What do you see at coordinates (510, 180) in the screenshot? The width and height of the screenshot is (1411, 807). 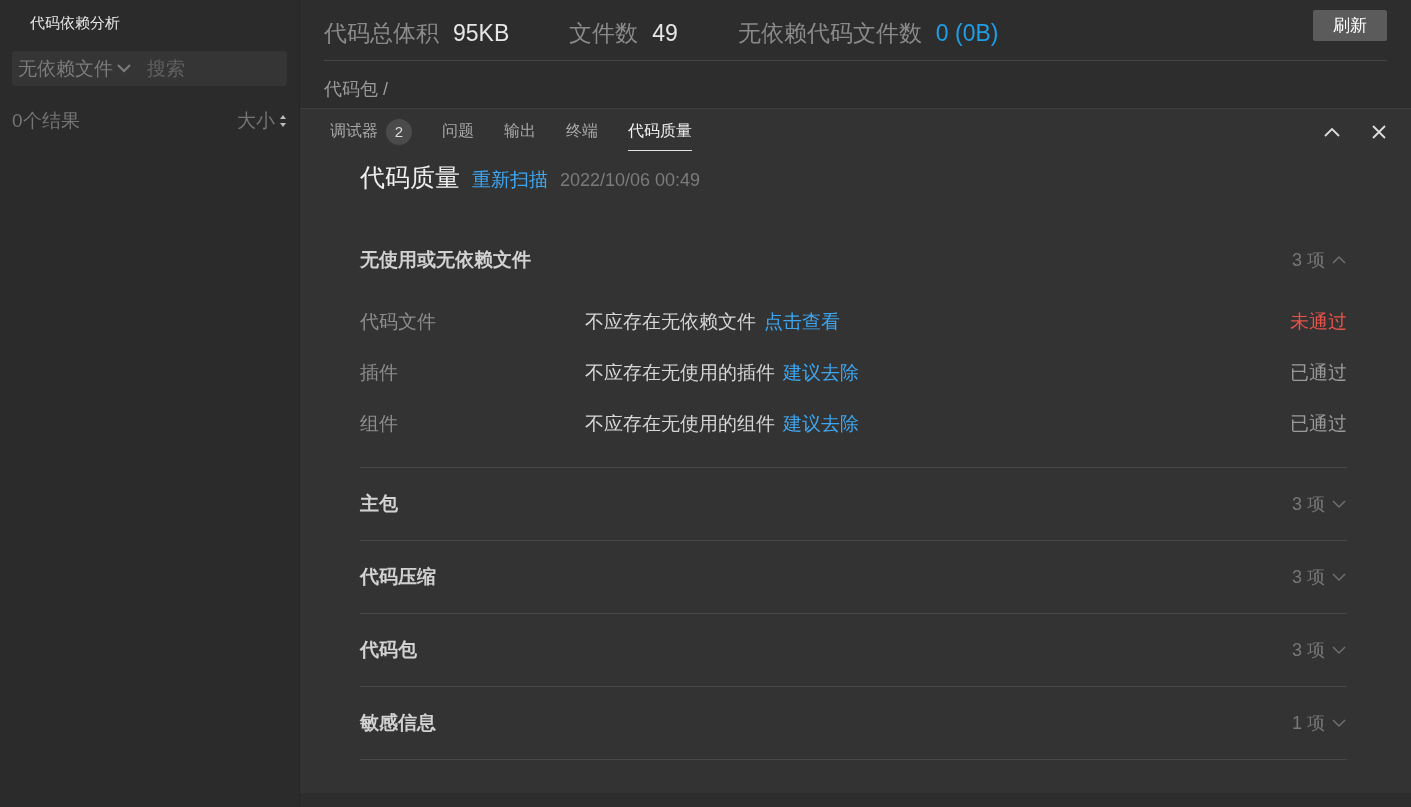 I see `rescan-link: 重新扫描` at bounding box center [510, 180].